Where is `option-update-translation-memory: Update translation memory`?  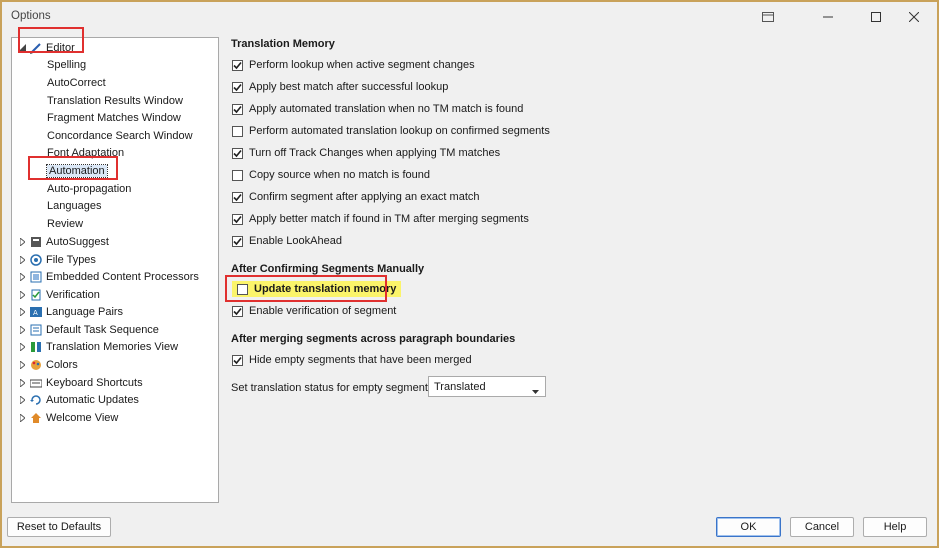
option-update-translation-memory: Update translation memory is located at coordinates (317, 289).